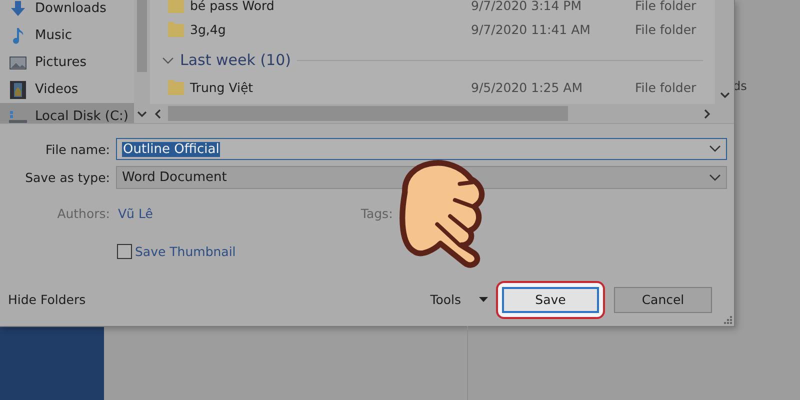 The height and width of the screenshot is (400, 800). What do you see at coordinates (222, 87) in the screenshot?
I see `file-name: Trung Việt` at bounding box center [222, 87].